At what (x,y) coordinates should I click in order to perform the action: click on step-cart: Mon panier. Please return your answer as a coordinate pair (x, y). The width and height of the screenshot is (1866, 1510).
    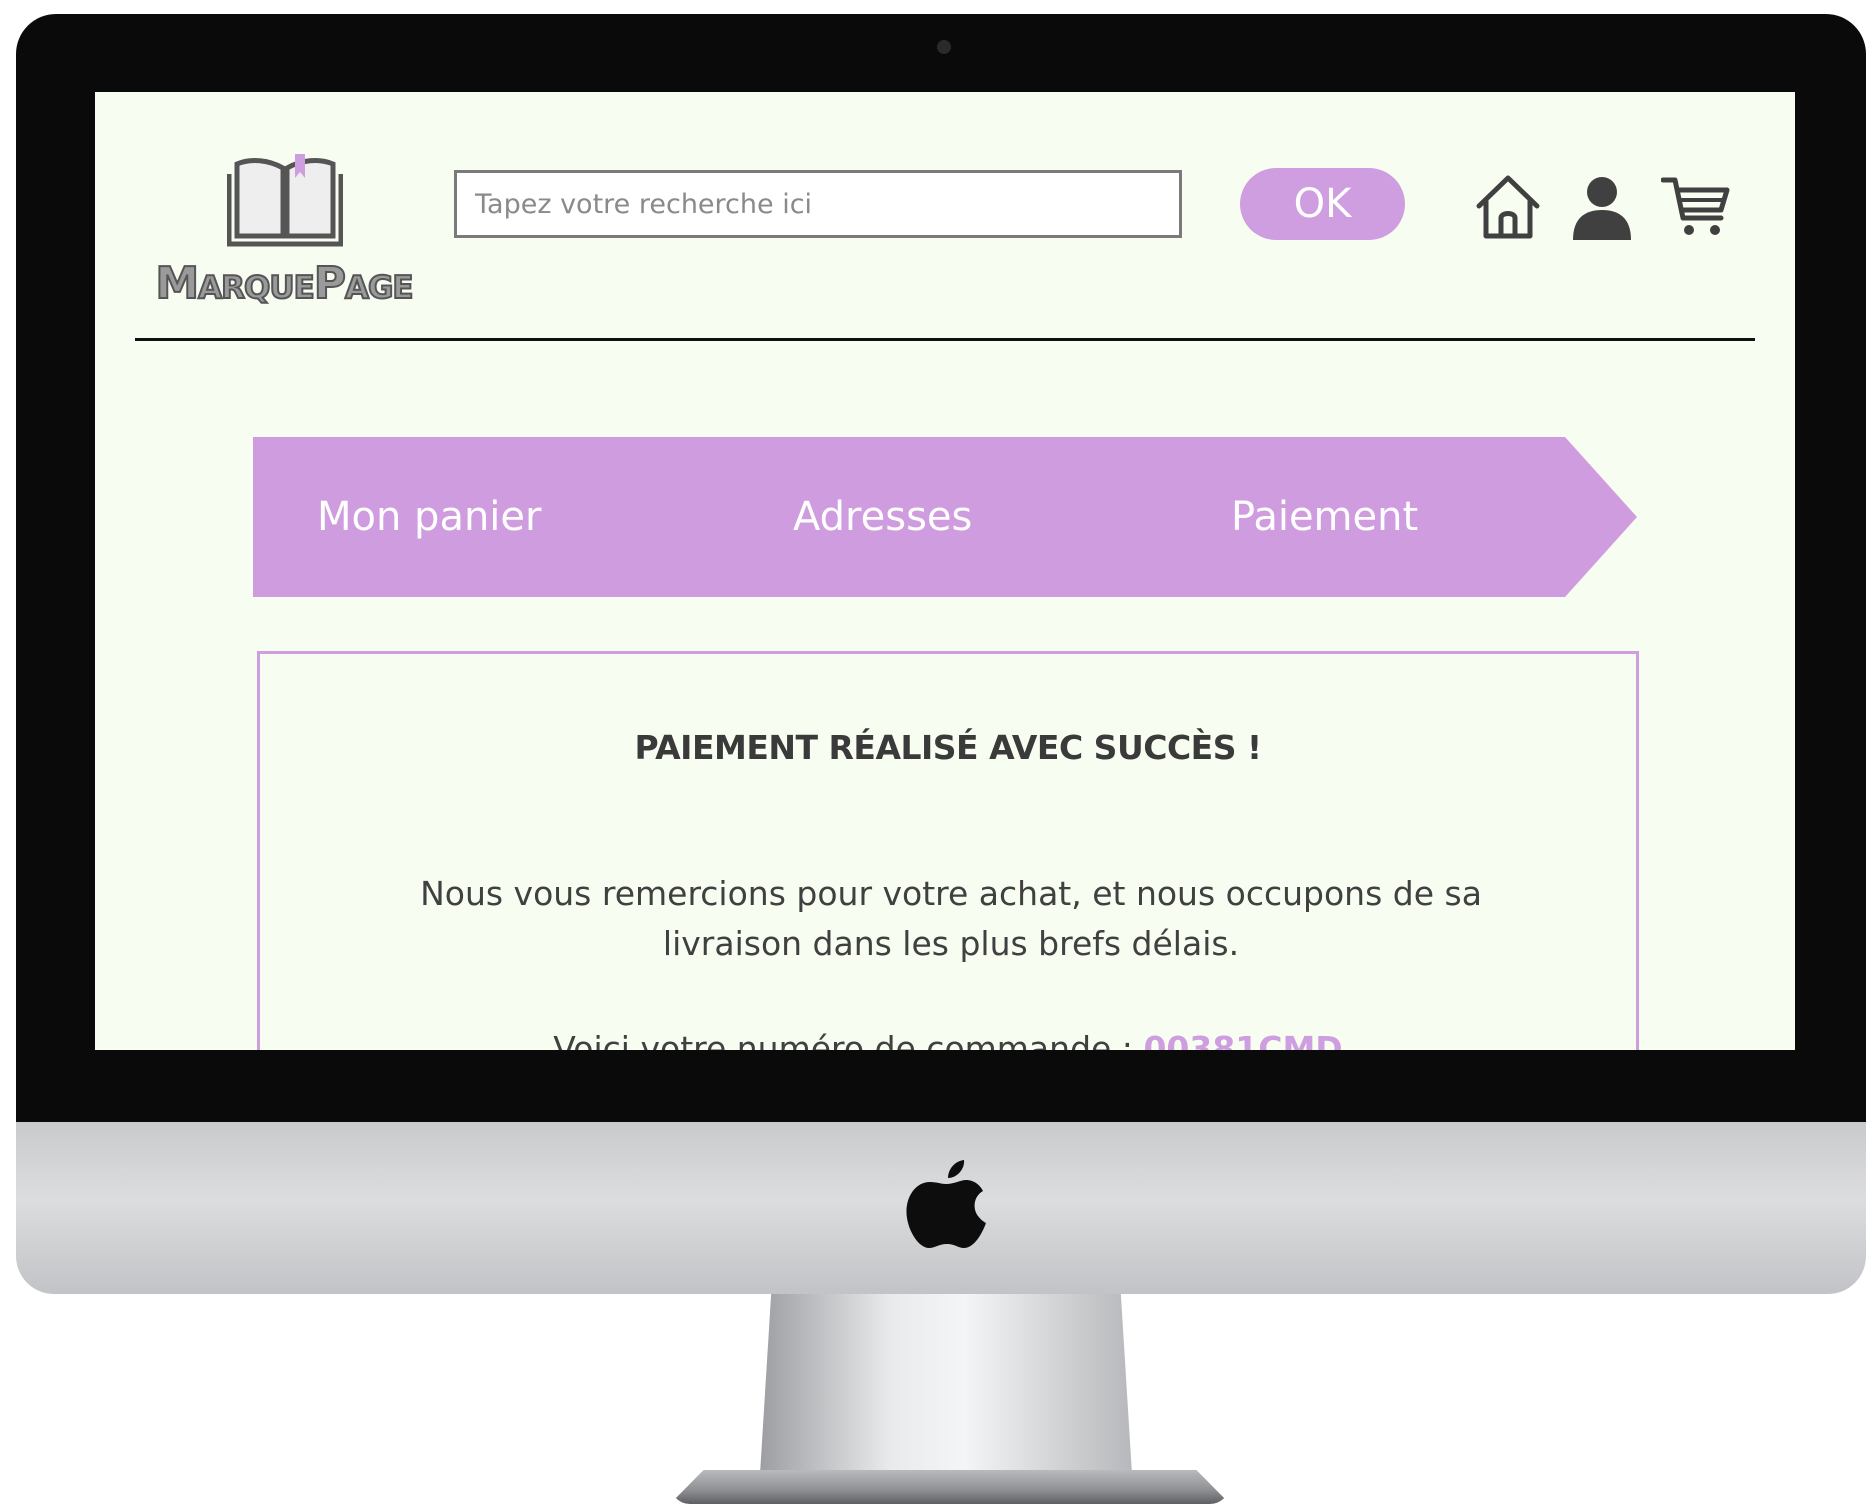
    Looking at the image, I should click on (429, 517).